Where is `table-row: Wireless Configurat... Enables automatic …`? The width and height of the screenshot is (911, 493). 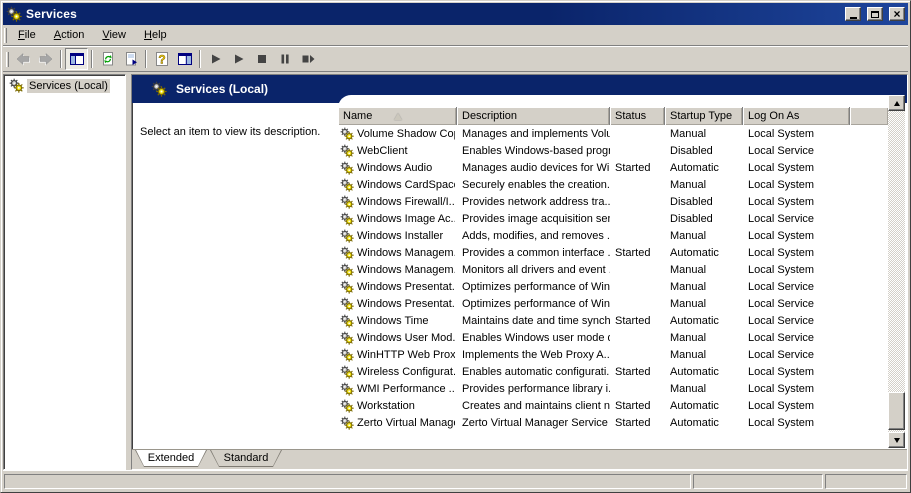
table-row: Wireless Configurat... Enables automatic … is located at coordinates (613, 371).